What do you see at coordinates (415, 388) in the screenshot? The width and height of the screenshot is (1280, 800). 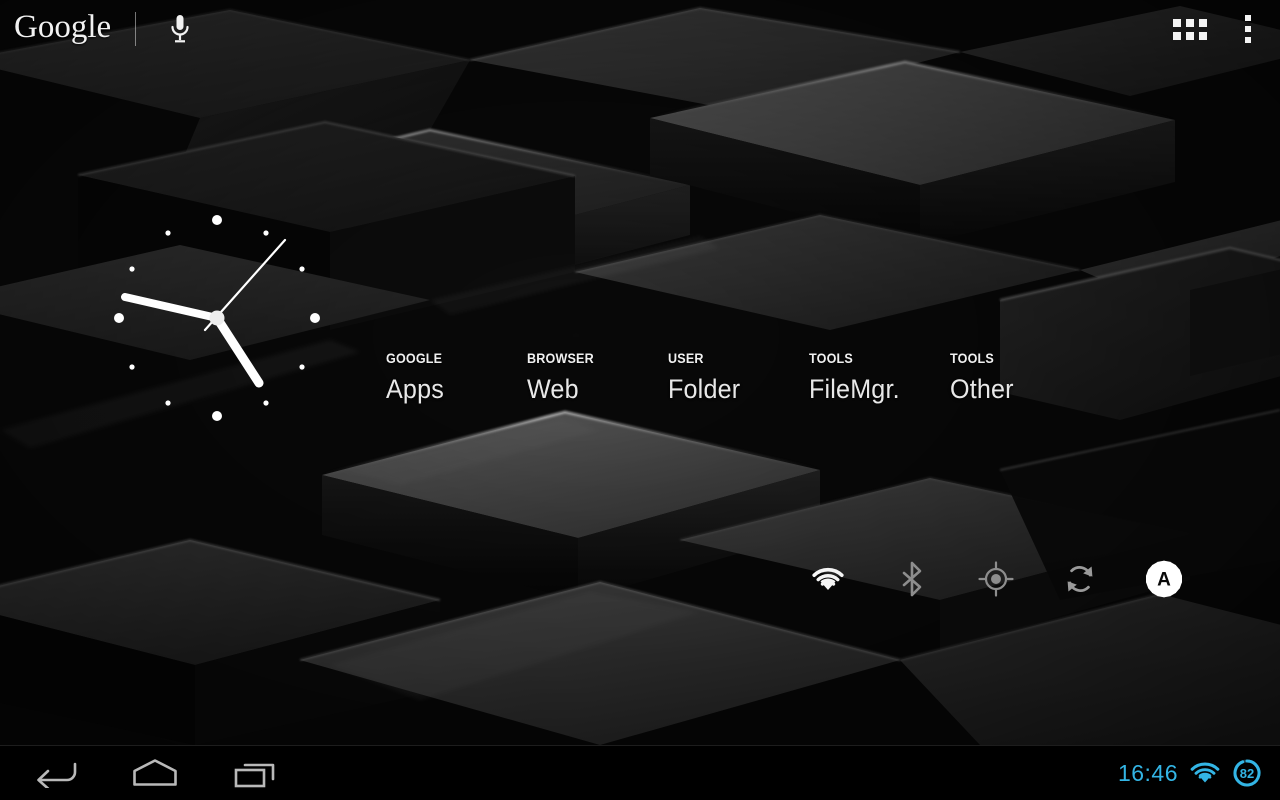 I see `shortcut-label: Apps` at bounding box center [415, 388].